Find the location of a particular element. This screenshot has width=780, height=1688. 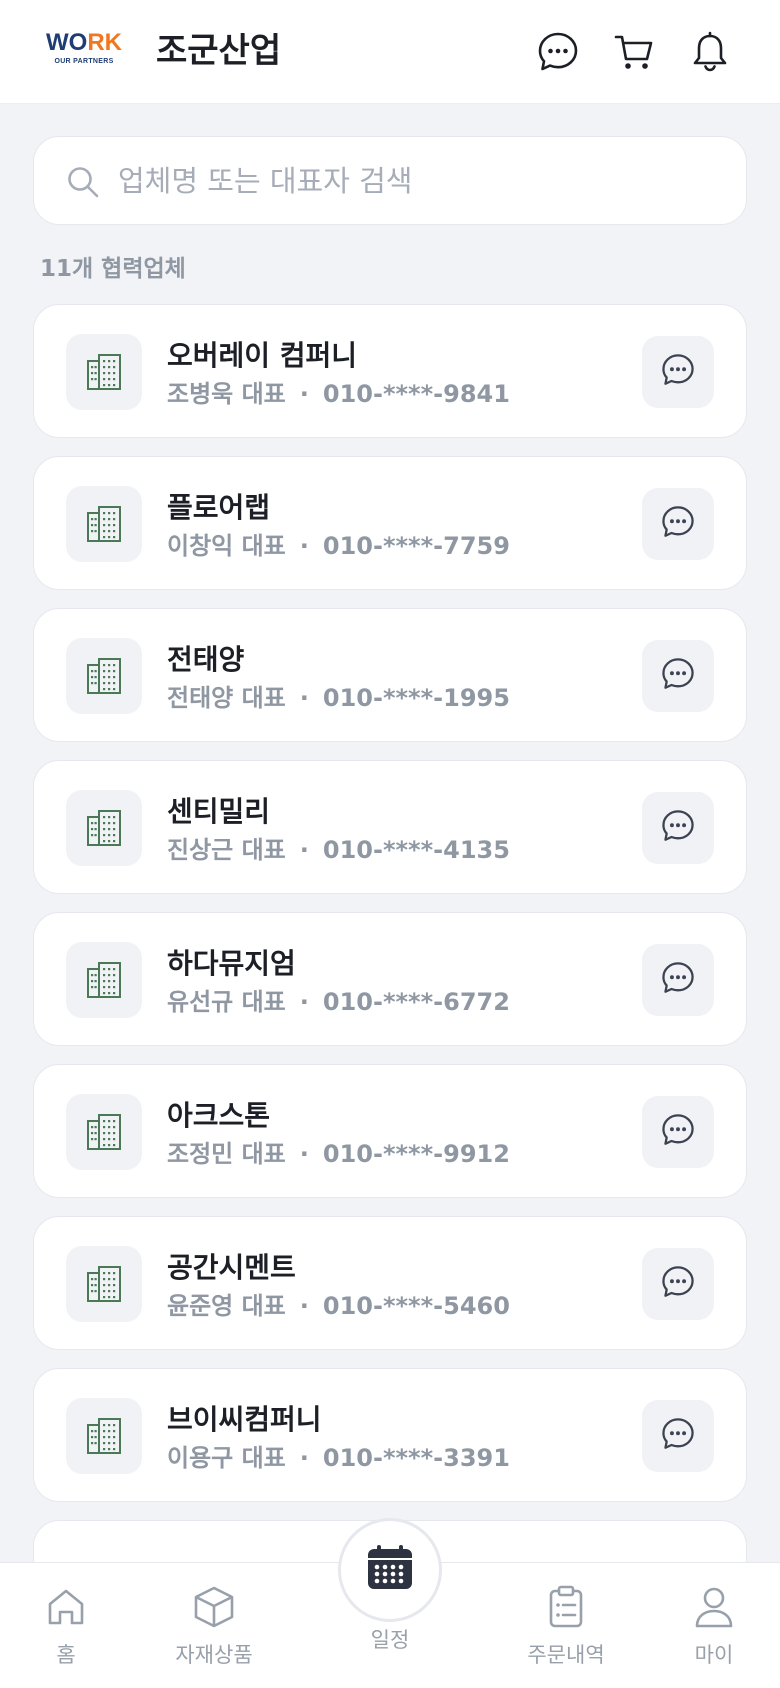

nav-orders-label: 주문내역 is located at coordinates (566, 1655).